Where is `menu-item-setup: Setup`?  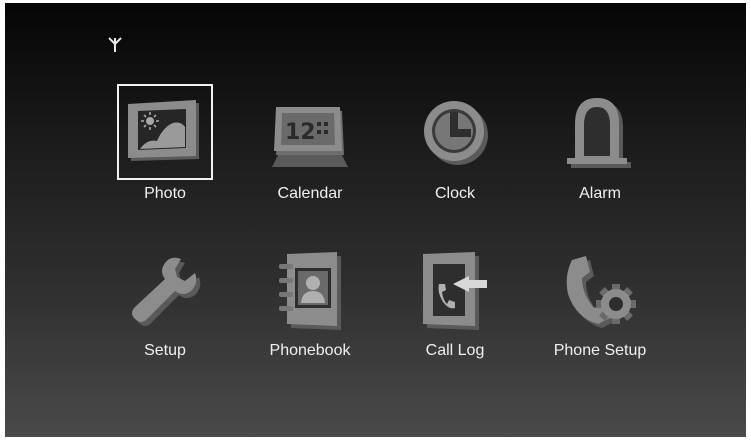 menu-item-setup: Setup is located at coordinates (165, 318).